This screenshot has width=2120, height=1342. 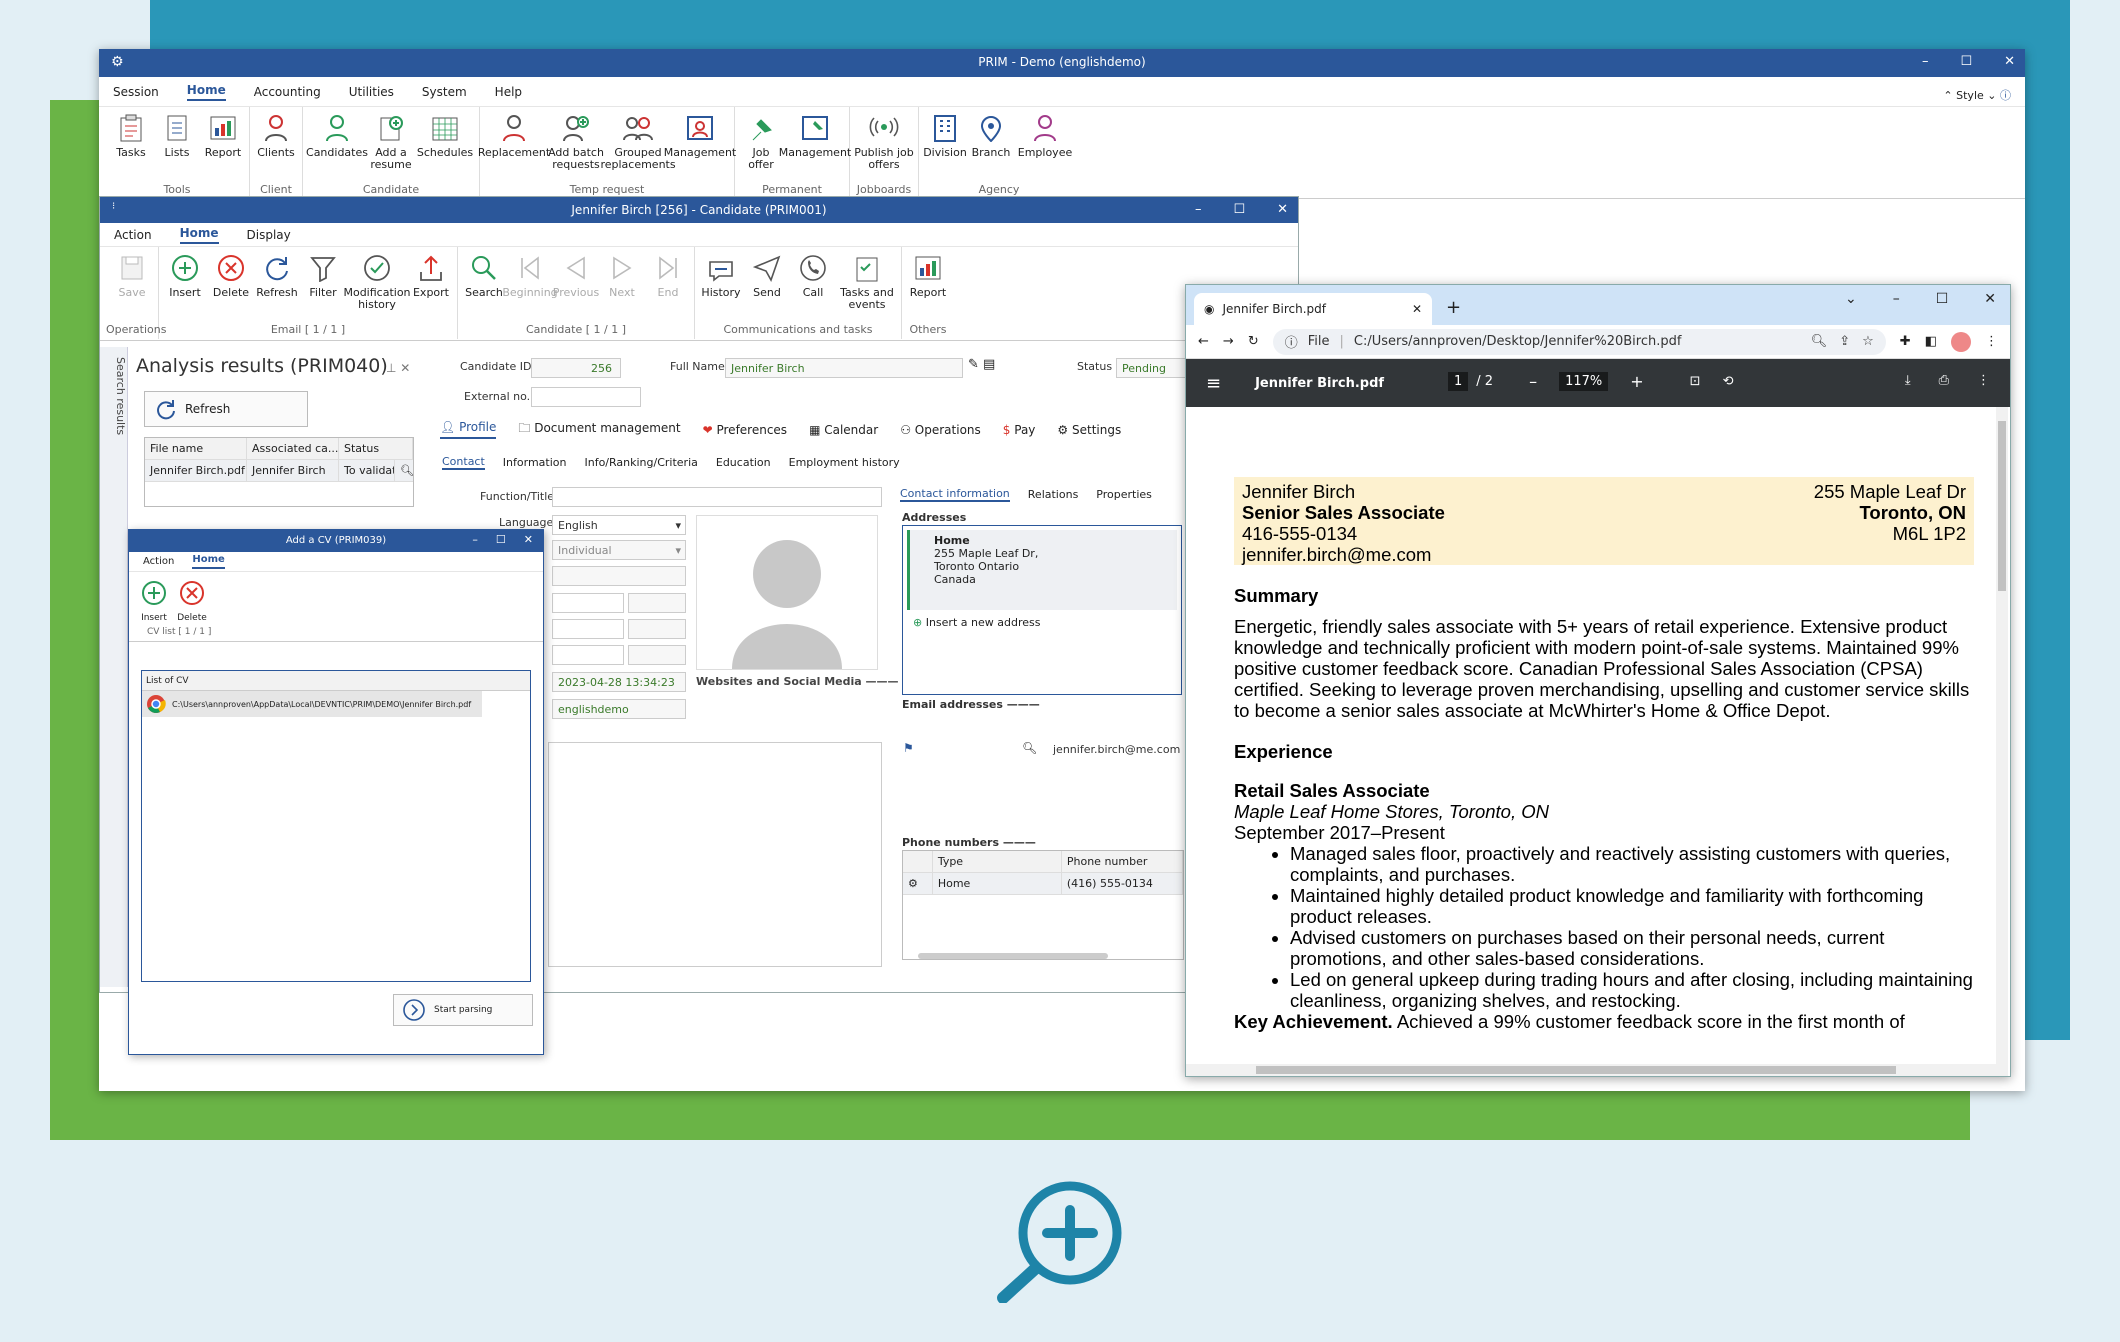 I want to click on menu-help: Help, so click(x=508, y=92).